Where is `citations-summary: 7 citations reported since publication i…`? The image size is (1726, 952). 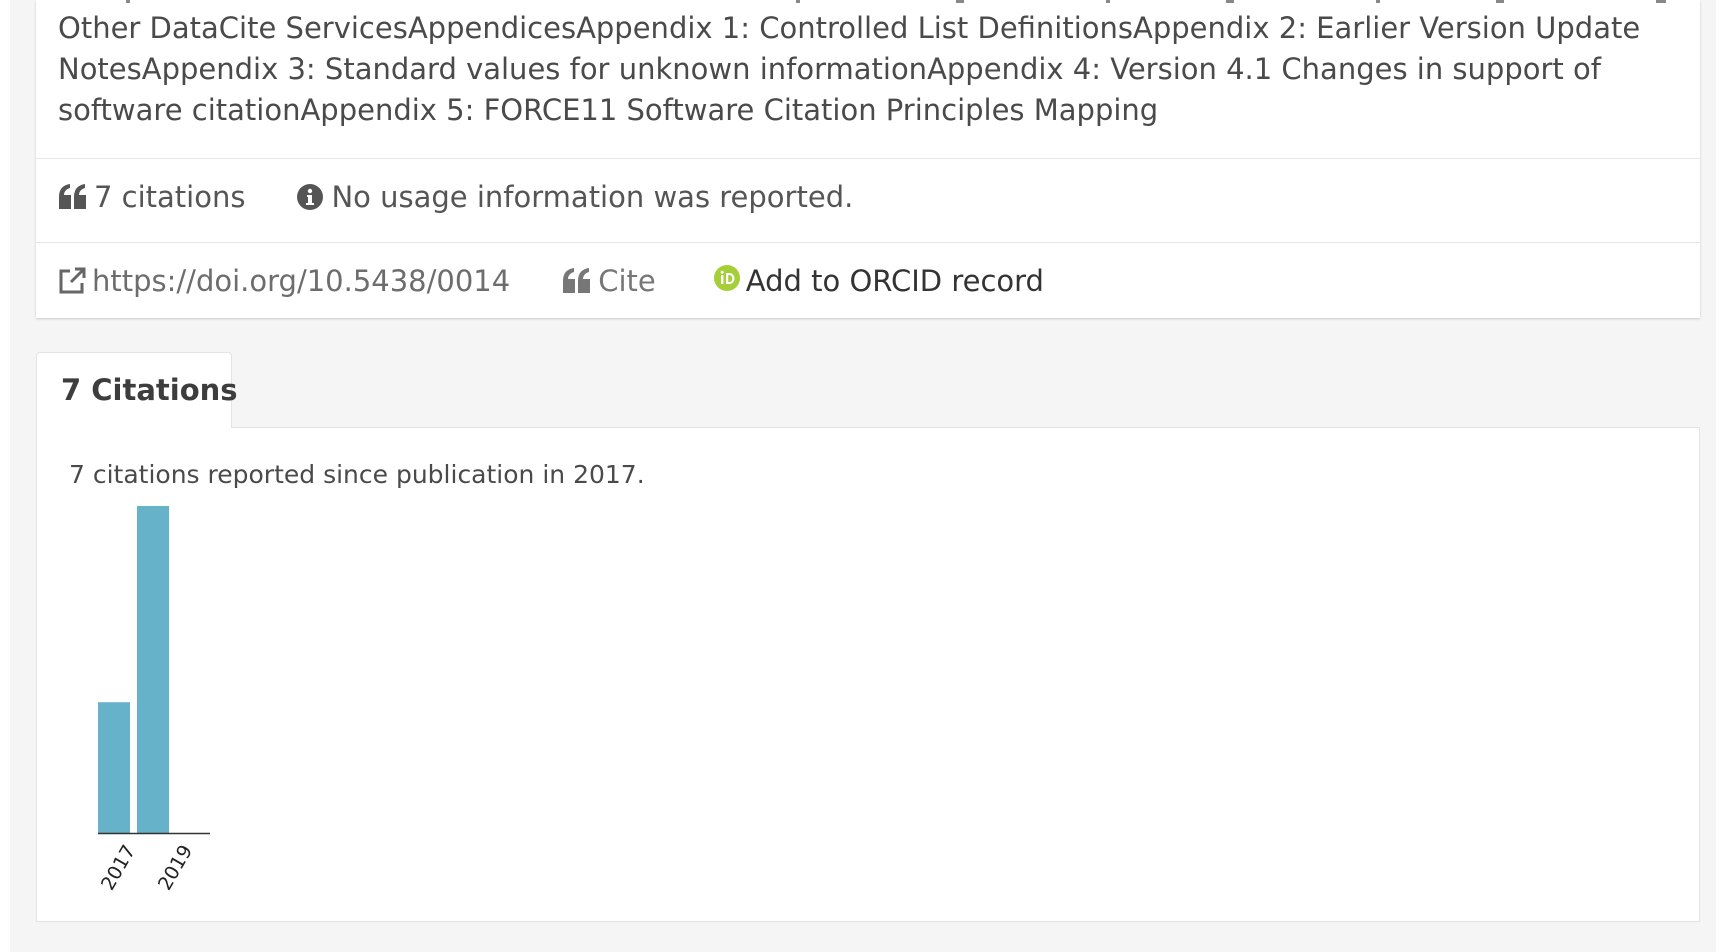 citations-summary: 7 citations reported since publication i… is located at coordinates (357, 474).